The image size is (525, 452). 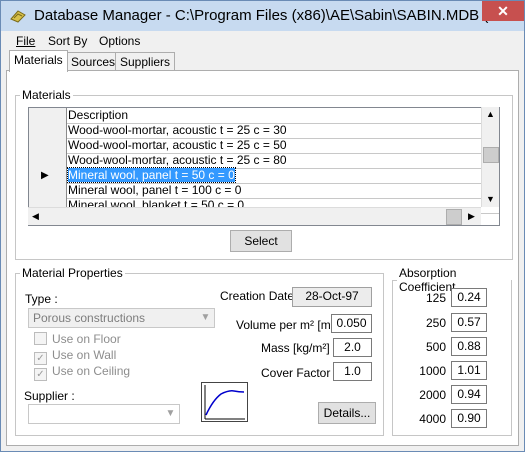 I want to click on use-on-floor-checkbox: Use on Floor, so click(x=77, y=339).